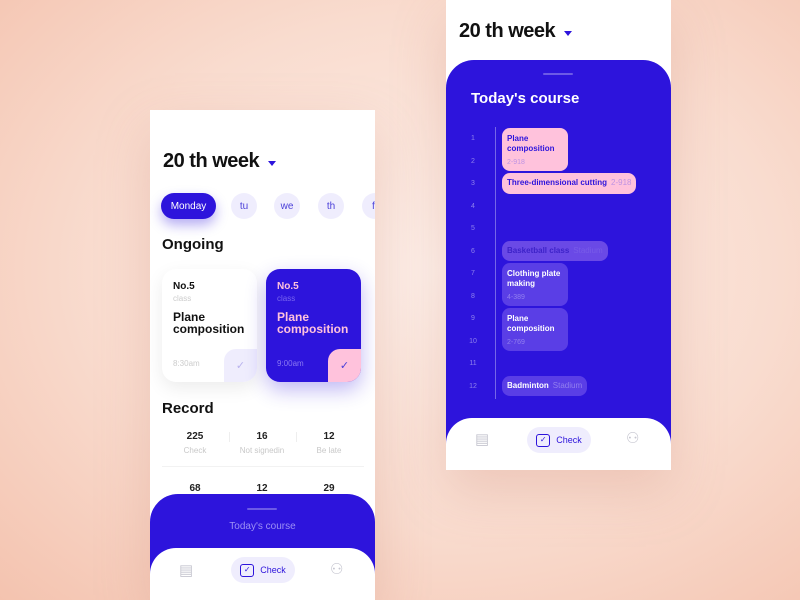 This screenshot has height=600, width=800. What do you see at coordinates (329, 450) in the screenshot?
I see `stat-label: Be late` at bounding box center [329, 450].